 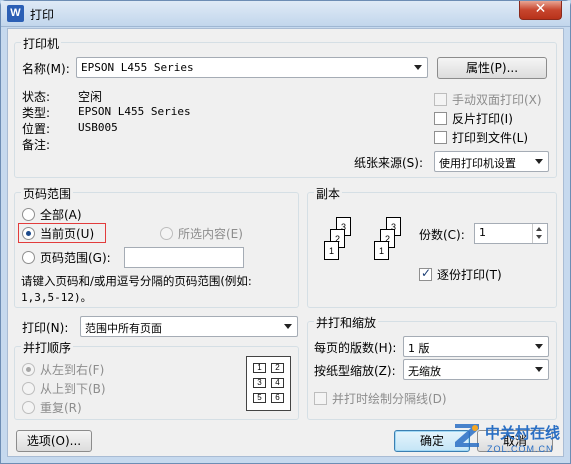 What do you see at coordinates (41, 43) in the screenshot?
I see `printer-group-title: 打印机` at bounding box center [41, 43].